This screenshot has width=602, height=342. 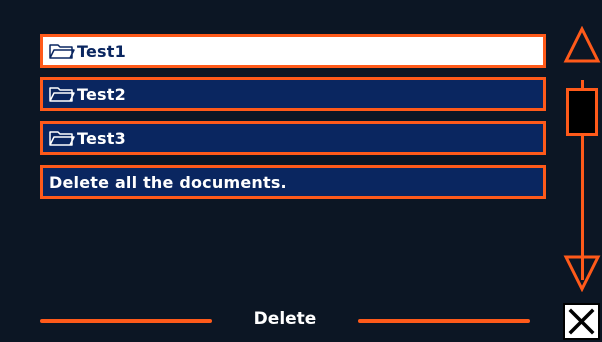 I want to click on scrollbar, so click(x=582, y=162).